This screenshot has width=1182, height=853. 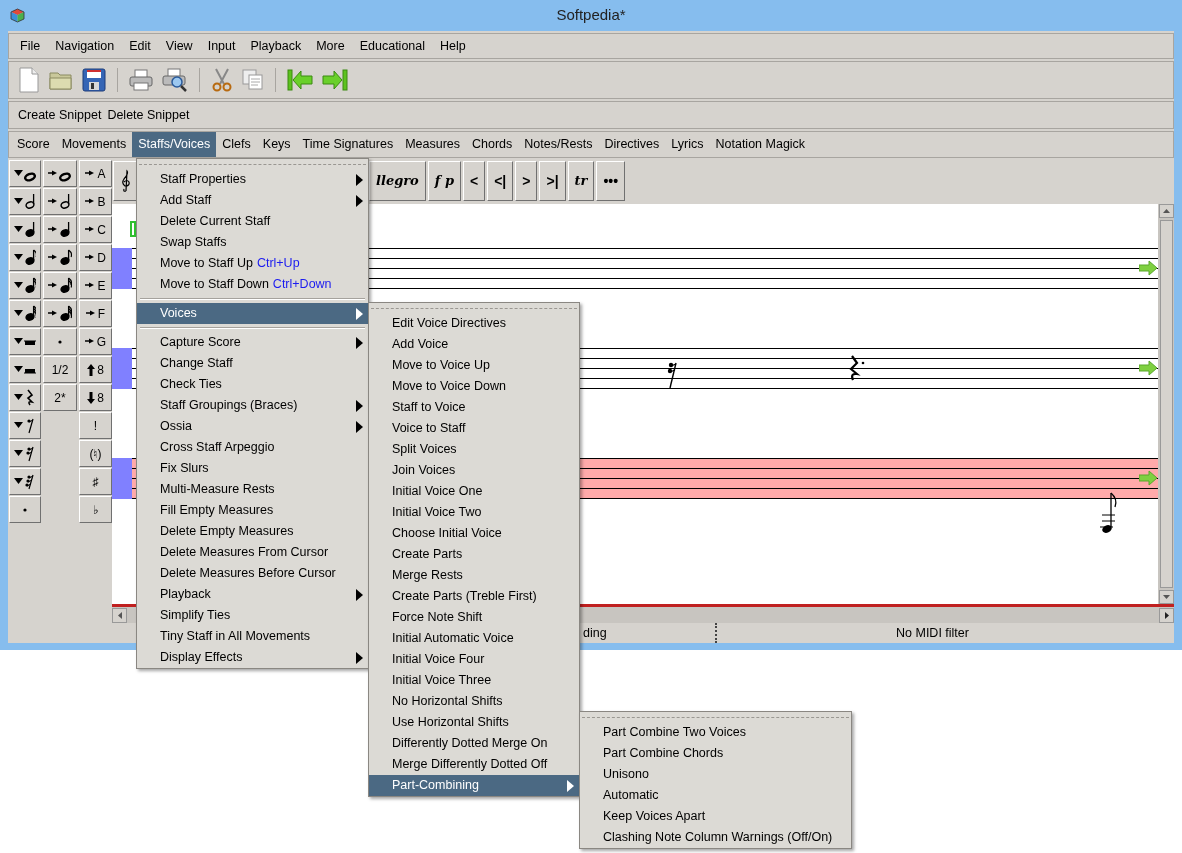 I want to click on score-toolbar-button: <|, so click(x=500, y=181).